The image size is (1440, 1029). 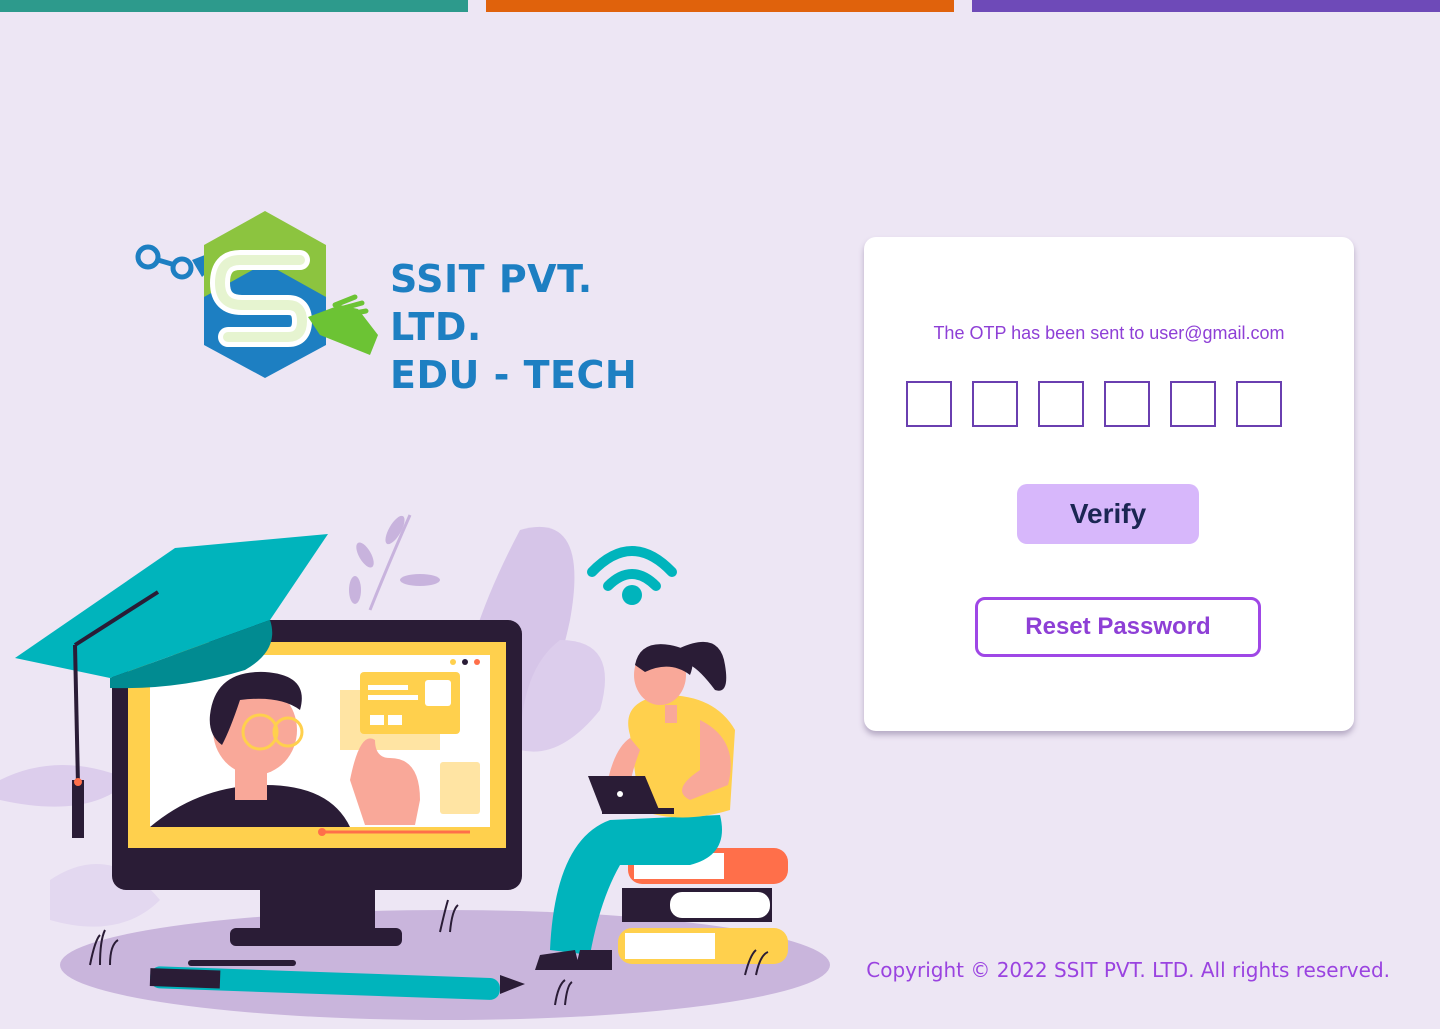 What do you see at coordinates (514, 375) in the screenshot?
I see `brand-name-line2: EDU - TECH` at bounding box center [514, 375].